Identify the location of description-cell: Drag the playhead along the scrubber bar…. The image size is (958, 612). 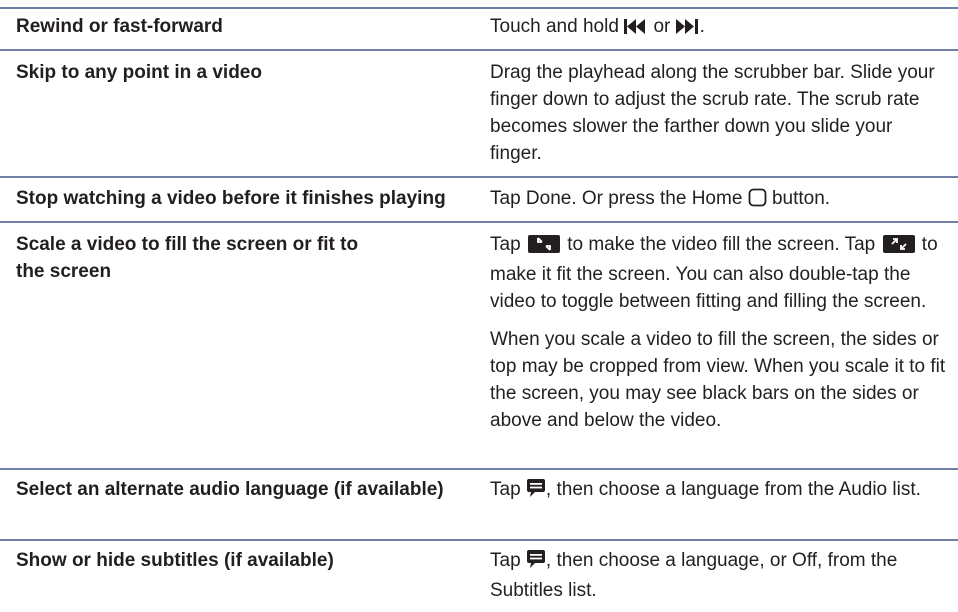
(712, 113).